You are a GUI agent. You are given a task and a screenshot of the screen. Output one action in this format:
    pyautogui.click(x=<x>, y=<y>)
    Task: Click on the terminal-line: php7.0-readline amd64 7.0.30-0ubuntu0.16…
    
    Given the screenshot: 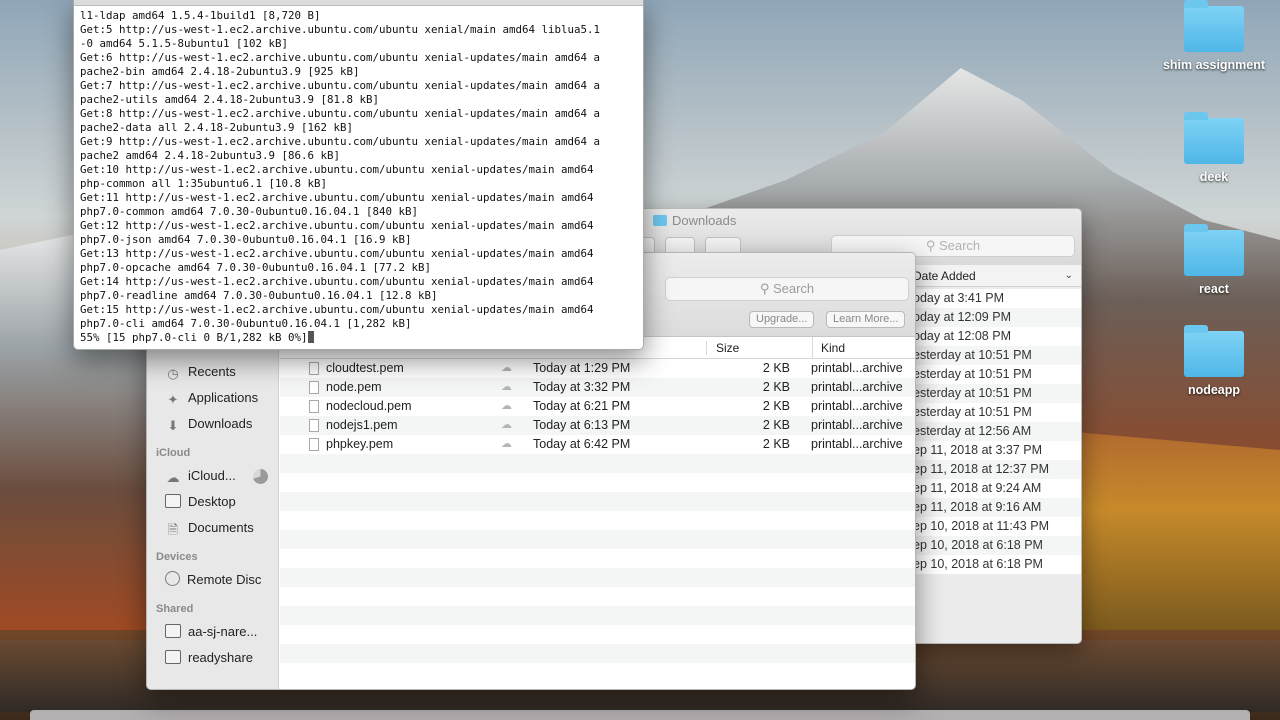 What is the action you would take?
    pyautogui.click(x=259, y=295)
    